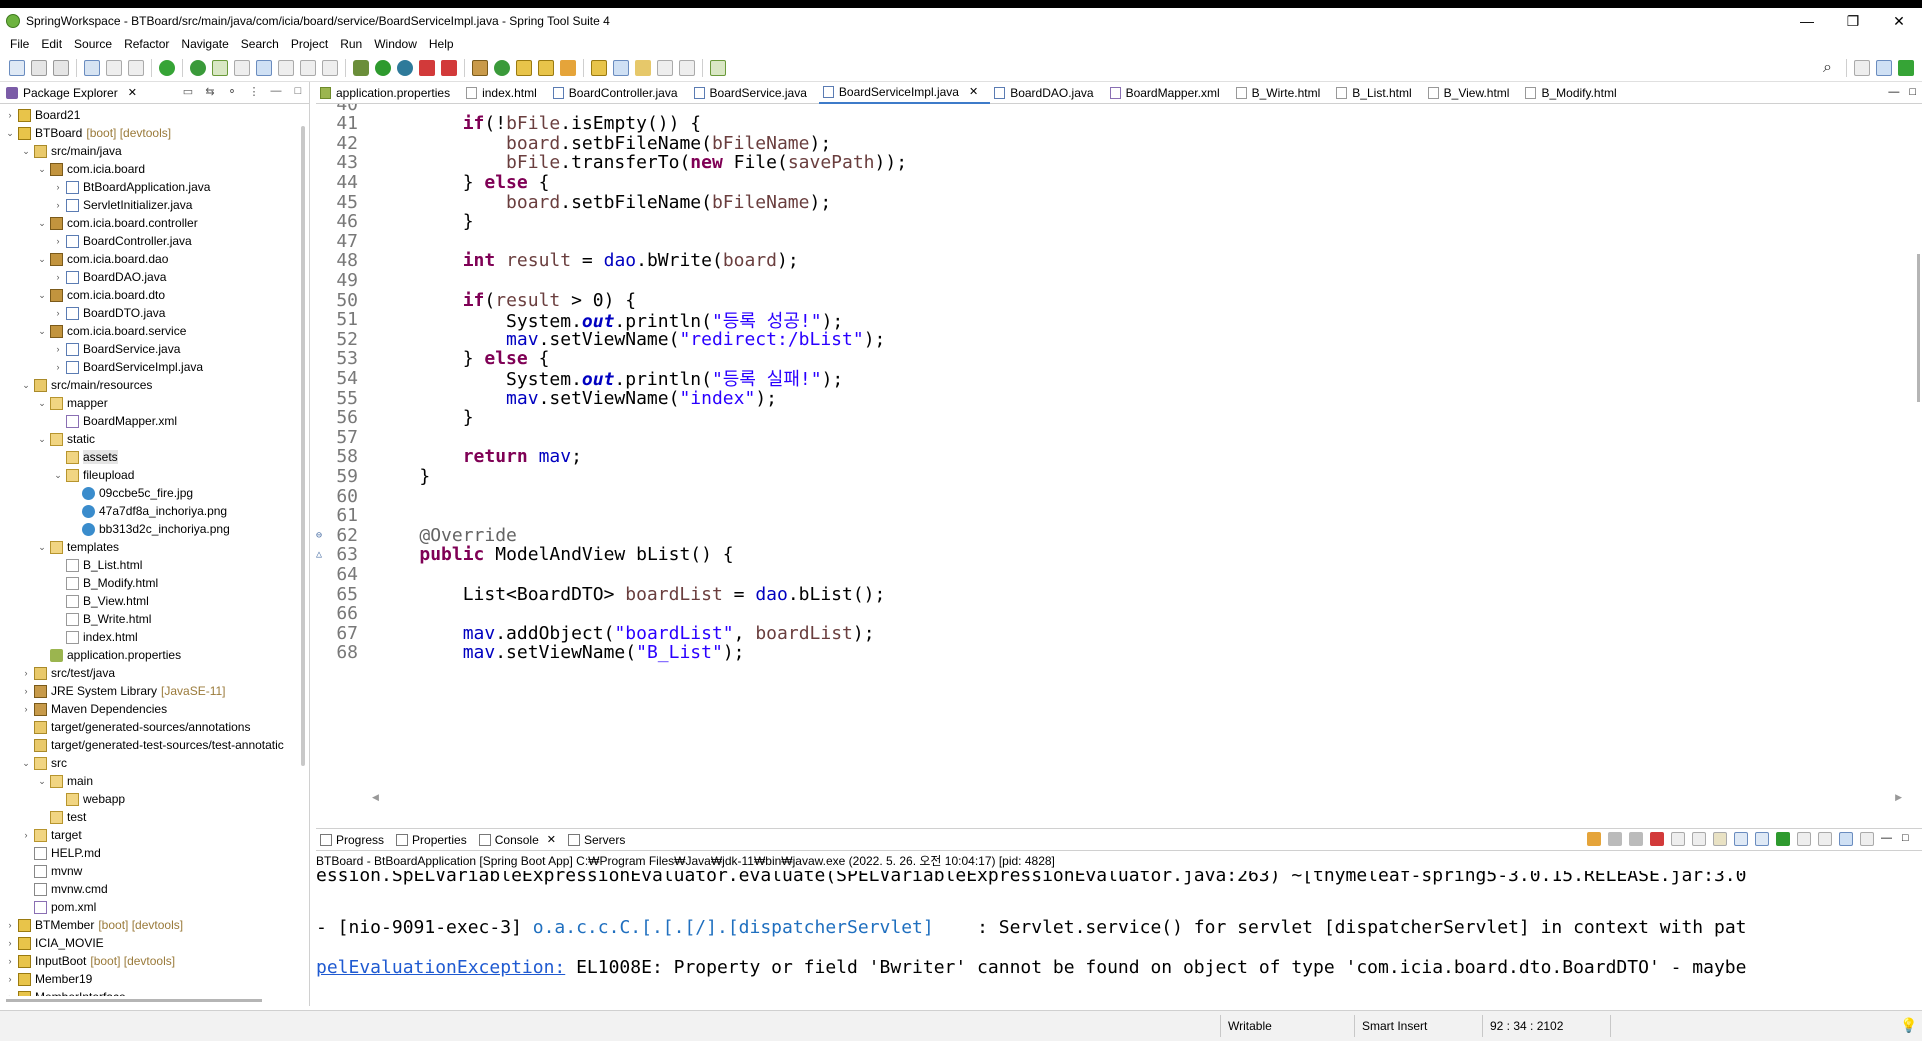 This screenshot has height=1041, width=1922. I want to click on java-ee-perspective-icon, so click(1884, 67).